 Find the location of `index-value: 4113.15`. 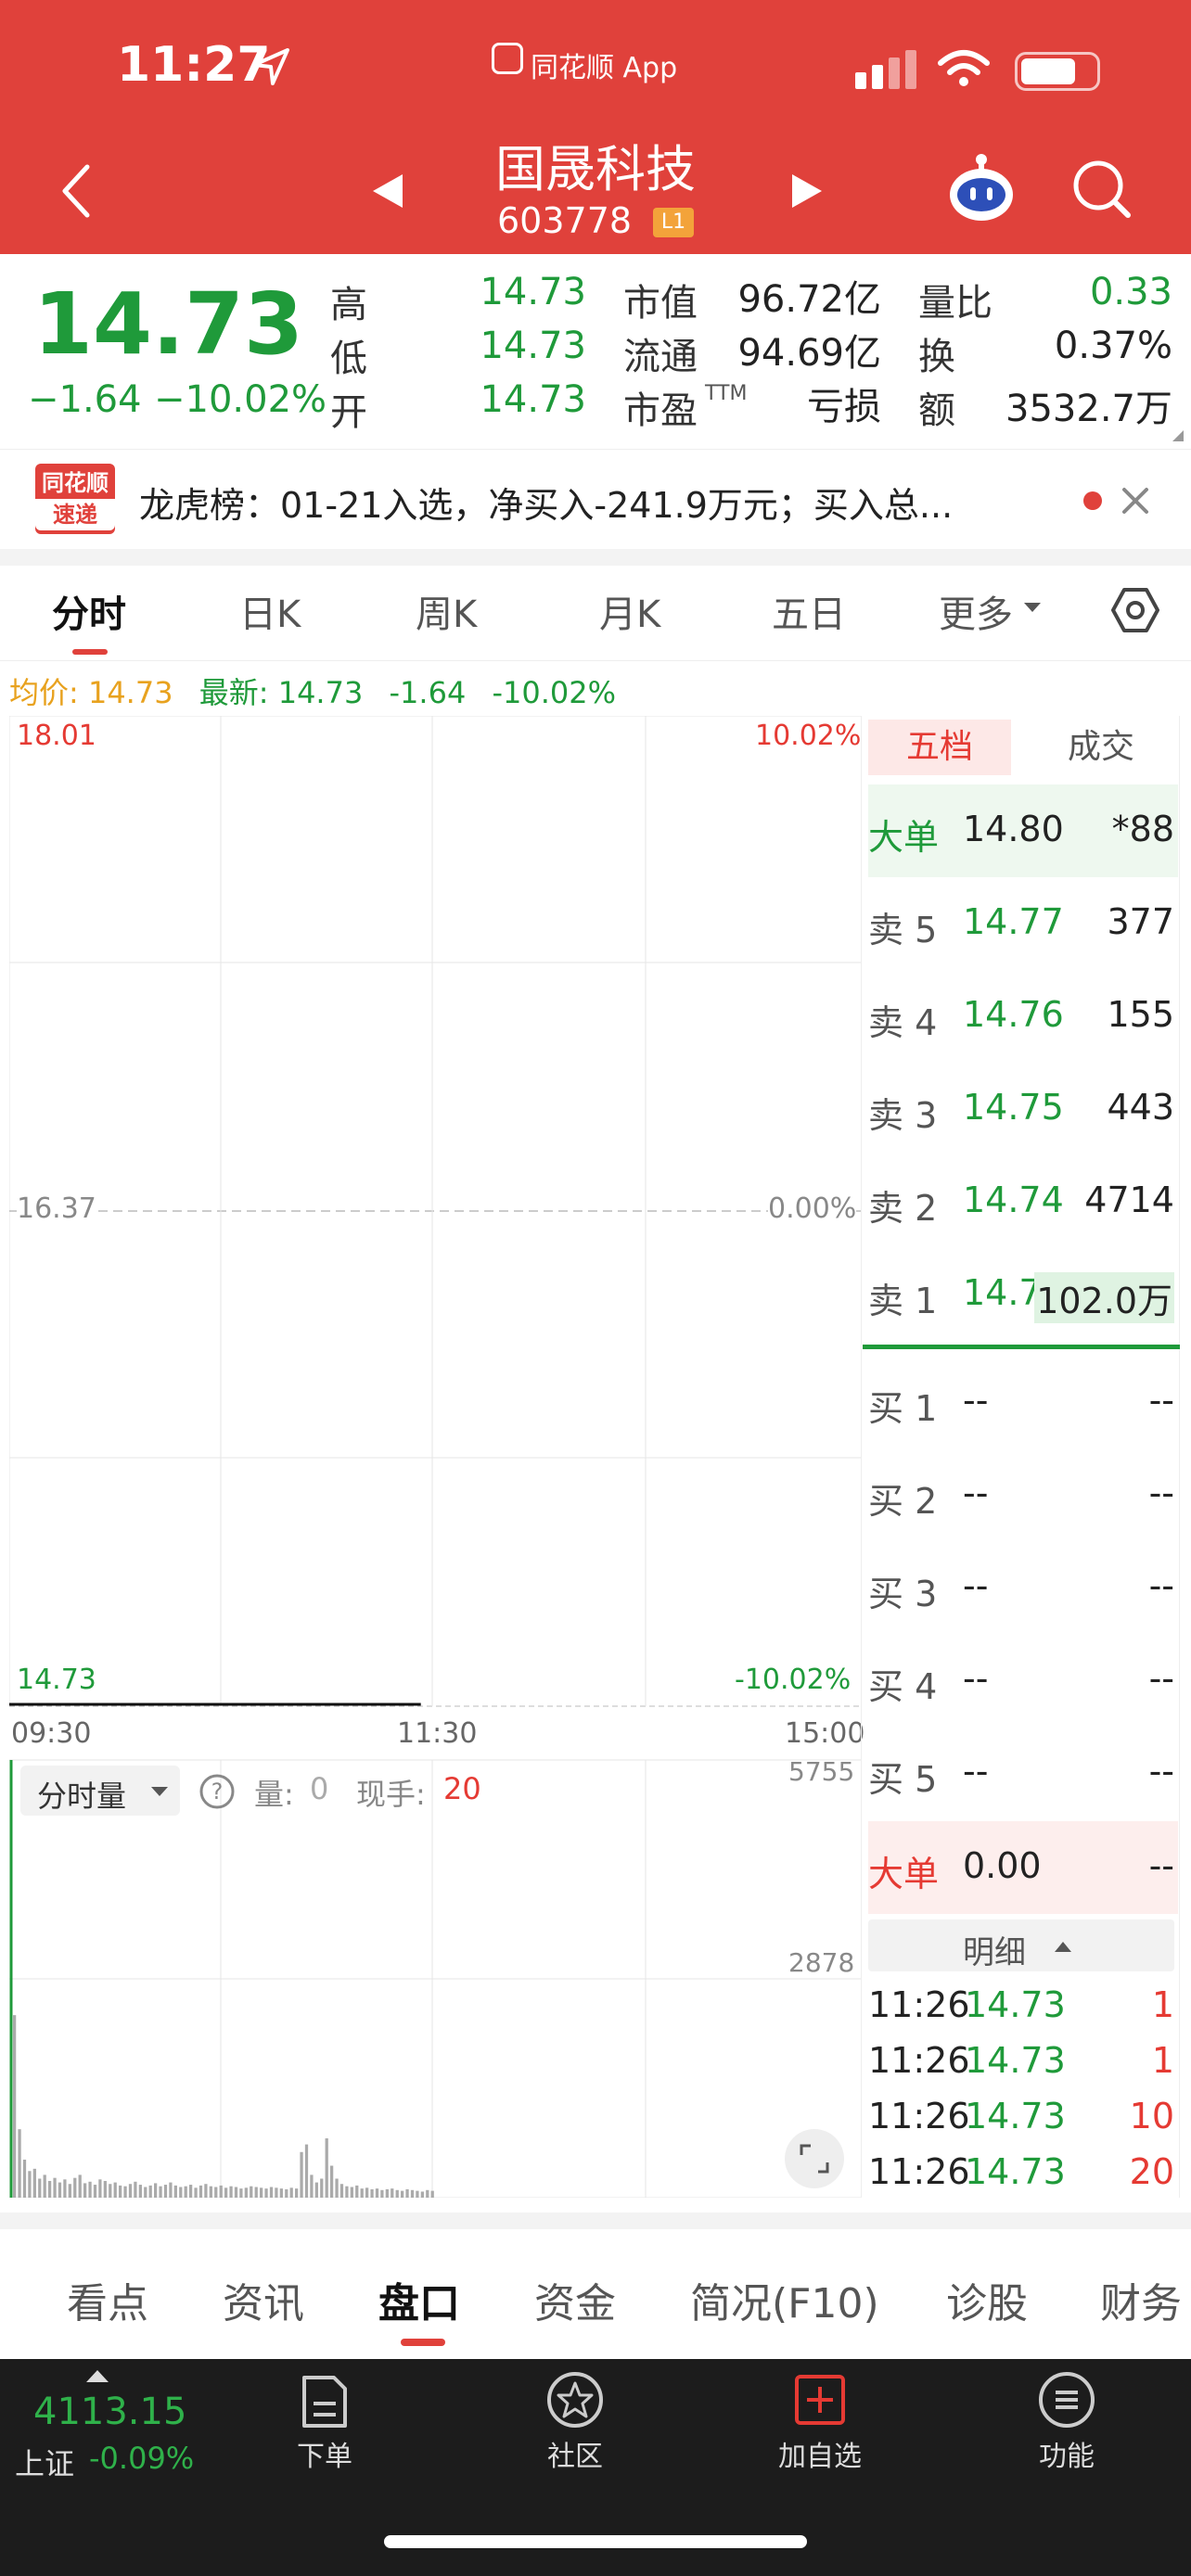

index-value: 4113.15 is located at coordinates (109, 2412).